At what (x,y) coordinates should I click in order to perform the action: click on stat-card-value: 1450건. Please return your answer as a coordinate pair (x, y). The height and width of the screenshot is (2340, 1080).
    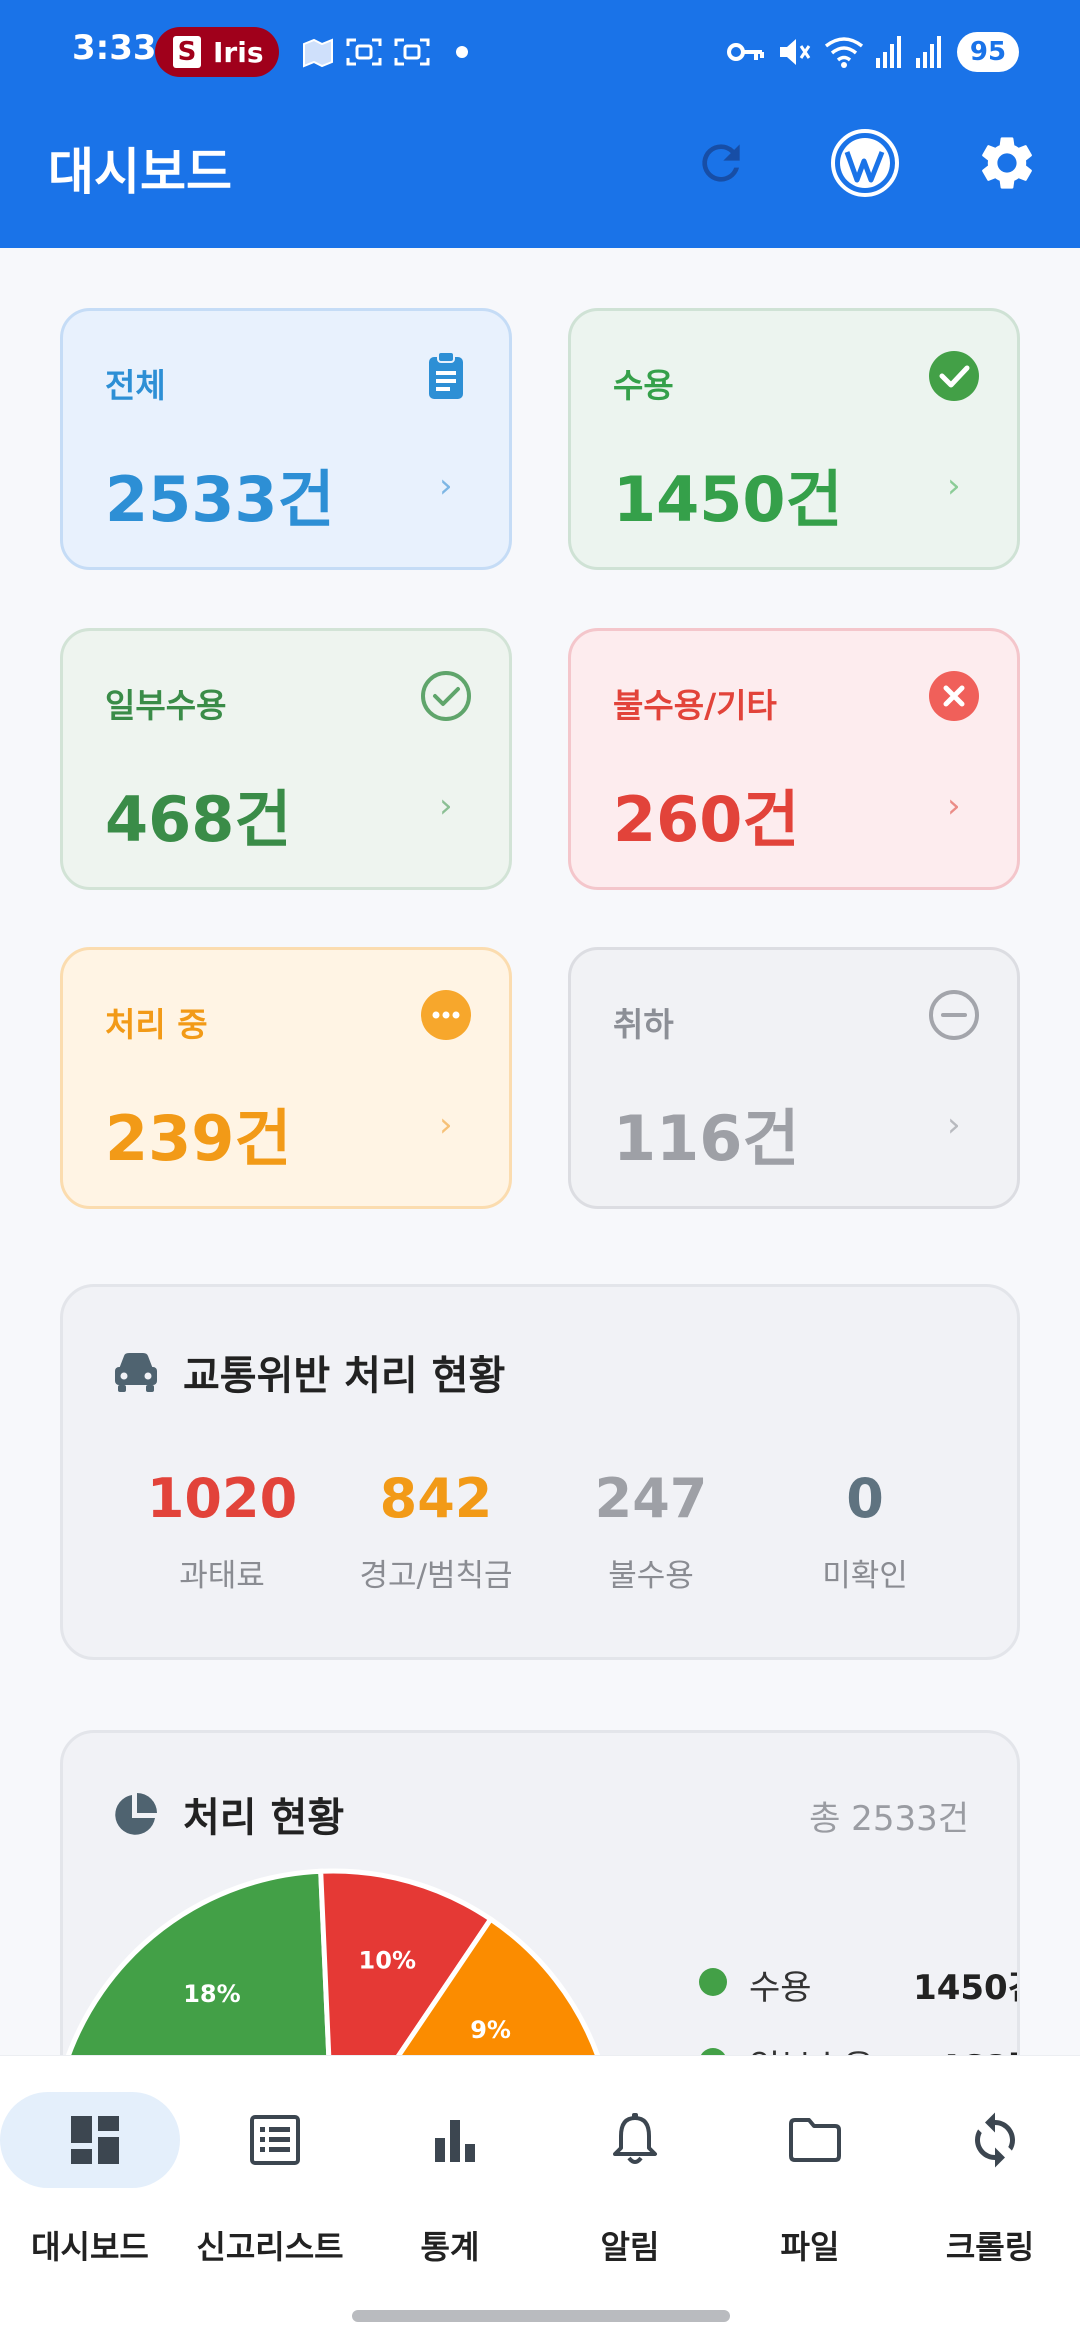
    Looking at the image, I should click on (728, 499).